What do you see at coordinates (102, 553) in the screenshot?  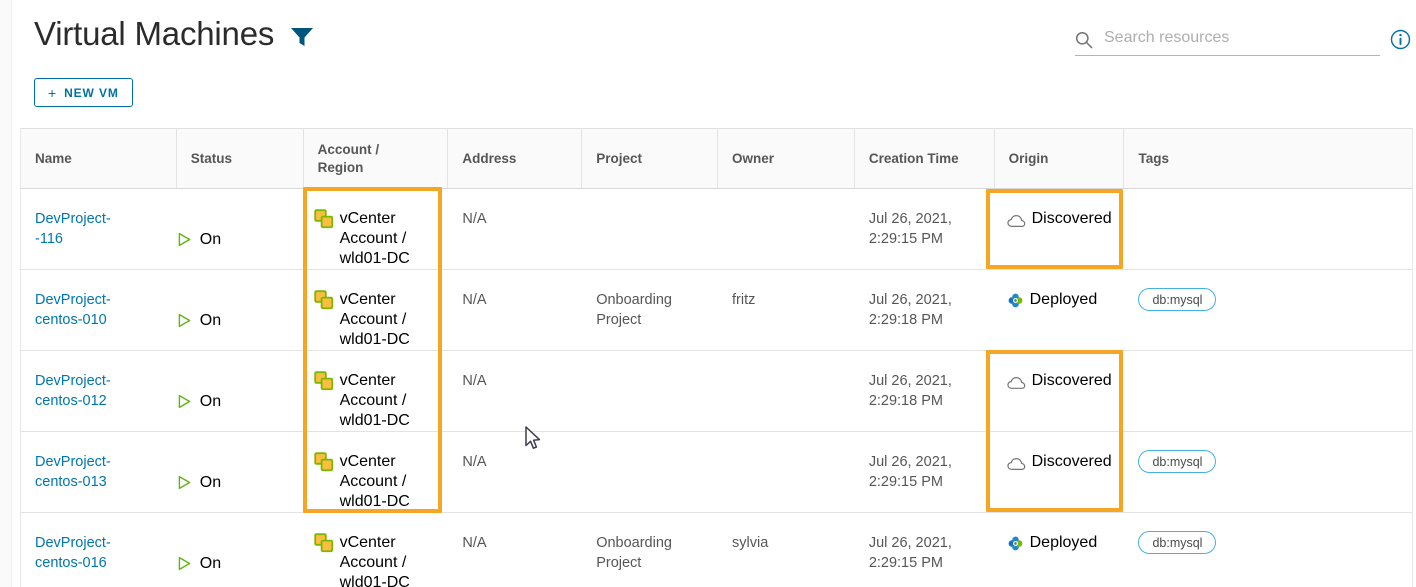 I see `vm-name-link: DevProject-centos-016` at bounding box center [102, 553].